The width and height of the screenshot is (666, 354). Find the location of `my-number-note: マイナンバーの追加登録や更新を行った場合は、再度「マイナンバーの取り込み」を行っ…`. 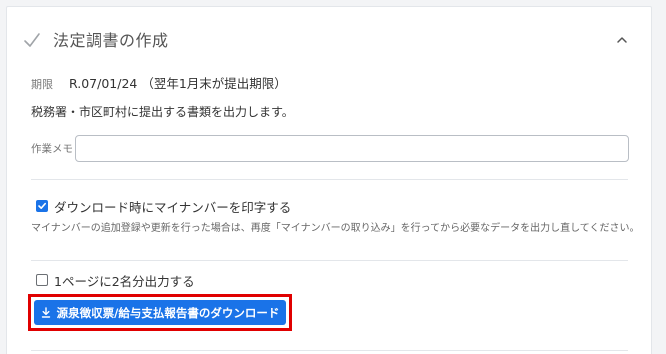

my-number-note: マイナンバーの追加登録や更新を行った場合は、再度「マイナンバーの取り込み」を行っ… is located at coordinates (335, 228).